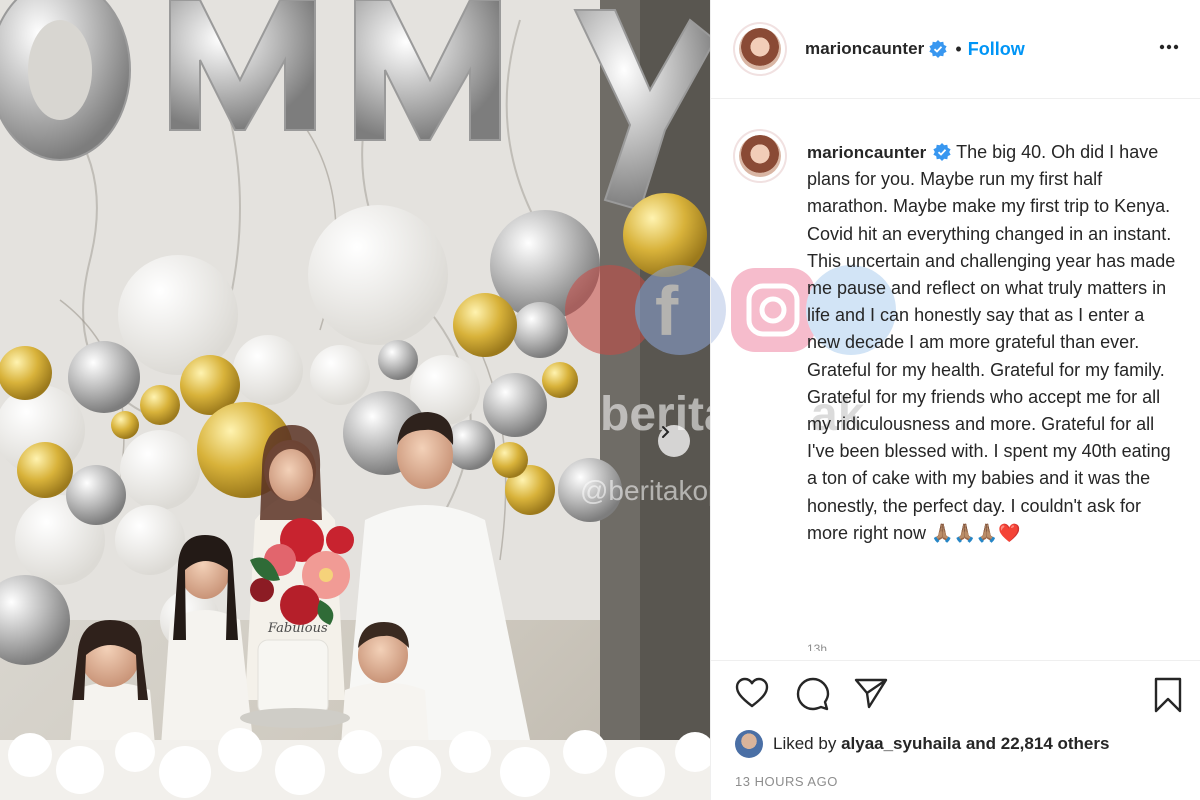 The height and width of the screenshot is (800, 1200). What do you see at coordinates (760, 49) in the screenshot?
I see `author-avatar` at bounding box center [760, 49].